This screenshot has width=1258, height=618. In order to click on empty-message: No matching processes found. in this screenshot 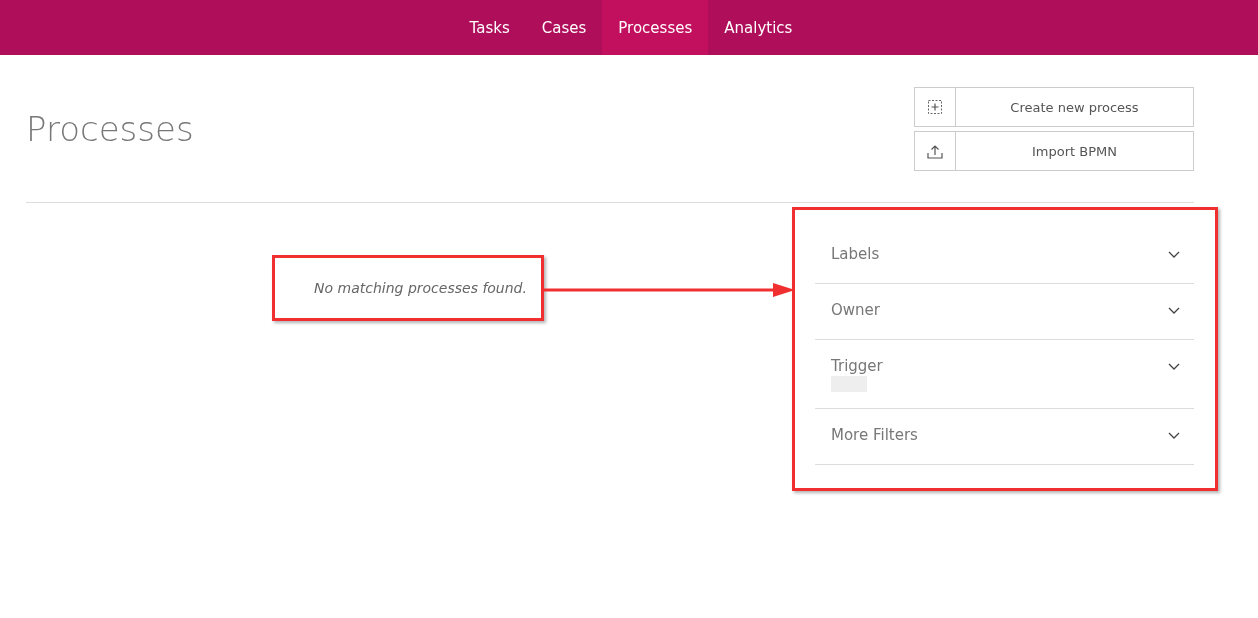, I will do `click(420, 289)`.